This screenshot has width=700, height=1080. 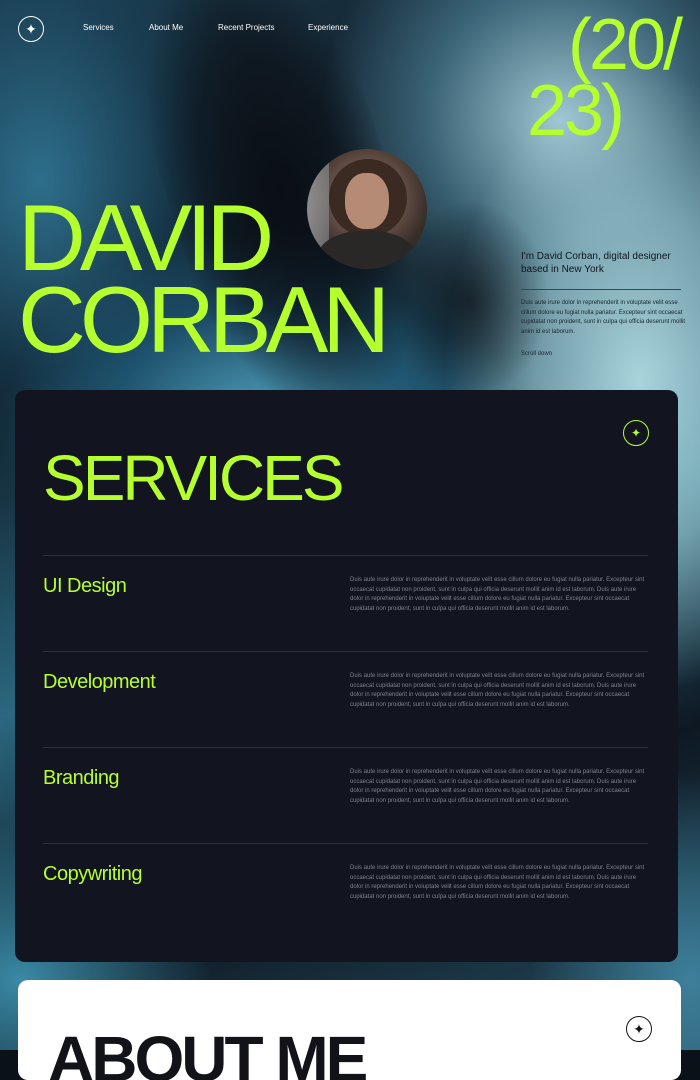 I want to click on year-display: (20/ 23), so click(x=581, y=80).